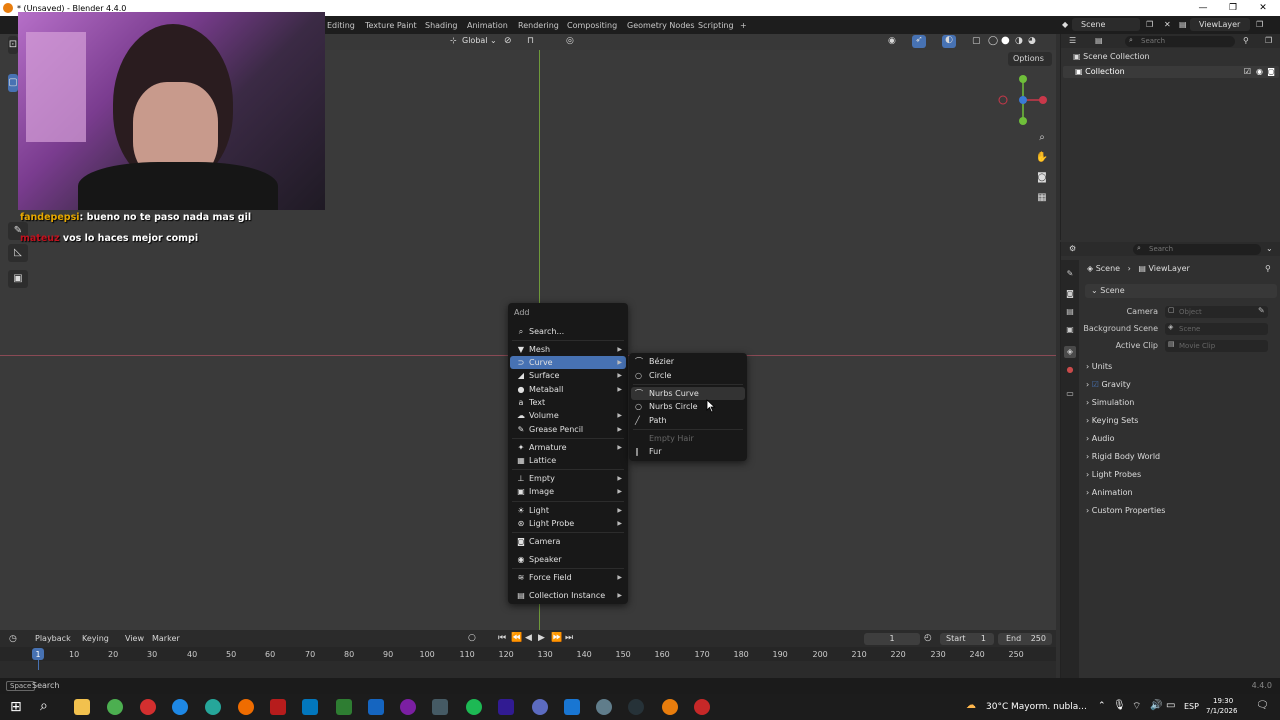 Image resolution: width=1280 pixels, height=720 pixels. What do you see at coordinates (82, 707) in the screenshot?
I see `file-explorer-icon` at bounding box center [82, 707].